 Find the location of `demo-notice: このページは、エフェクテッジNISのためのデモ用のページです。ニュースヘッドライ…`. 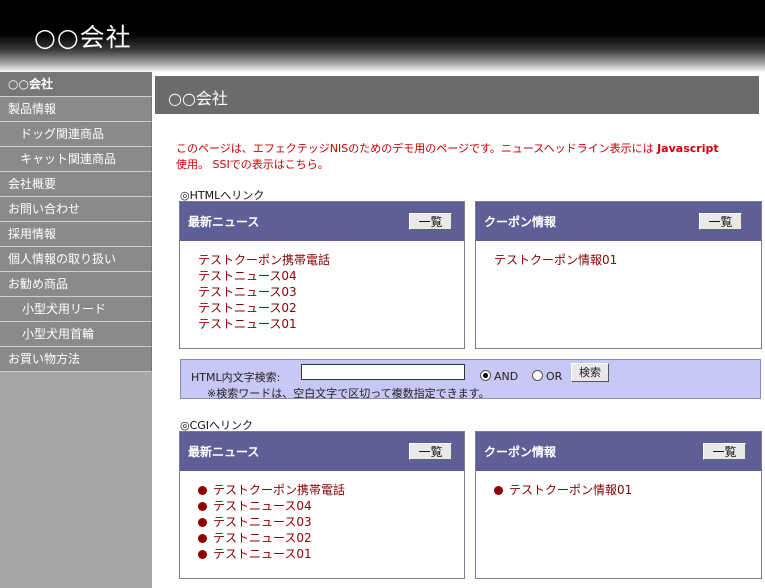

demo-notice: このページは、エフェクテッジNISのためのデモ用のページです。ニュースヘッドライ… is located at coordinates (469, 157).